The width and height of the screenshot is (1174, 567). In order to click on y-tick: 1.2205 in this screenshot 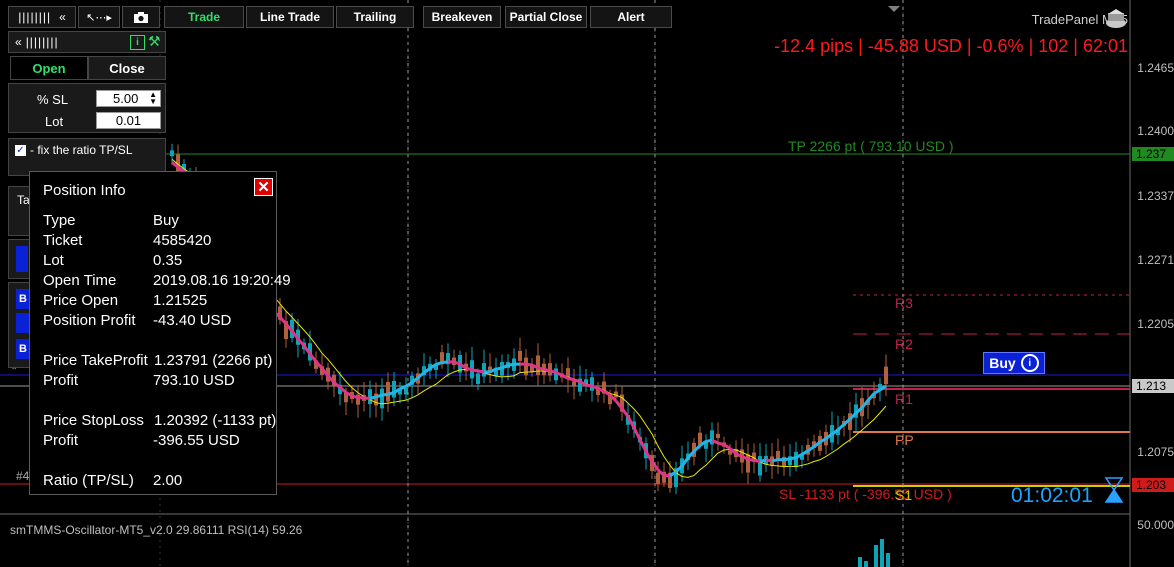, I will do `click(1155, 324)`.